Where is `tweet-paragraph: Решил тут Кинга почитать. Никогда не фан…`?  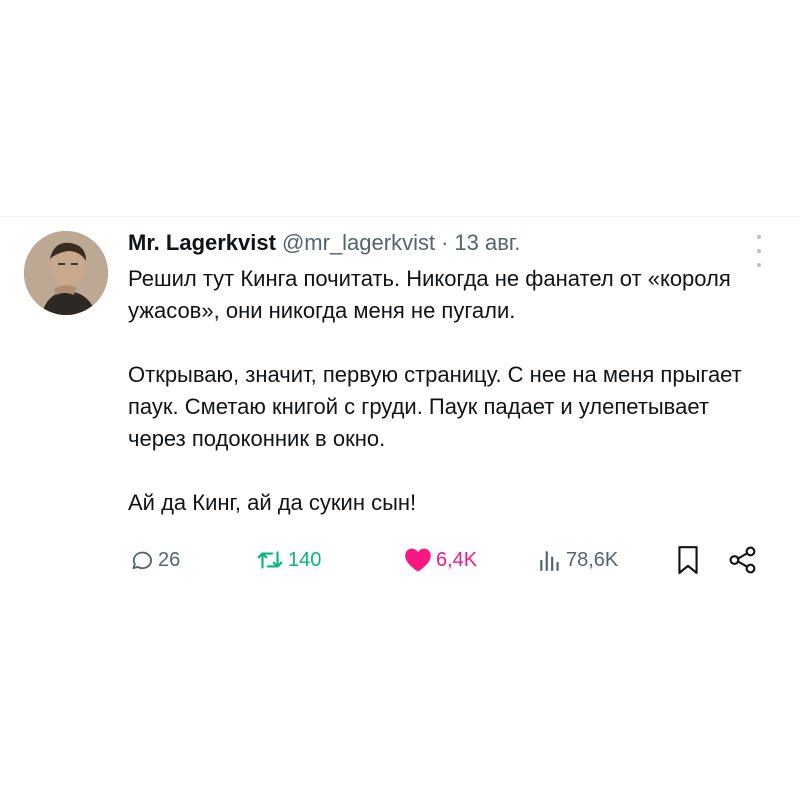 tweet-paragraph: Решил тут Кинга почитать. Никогда не фан… is located at coordinates (429, 294).